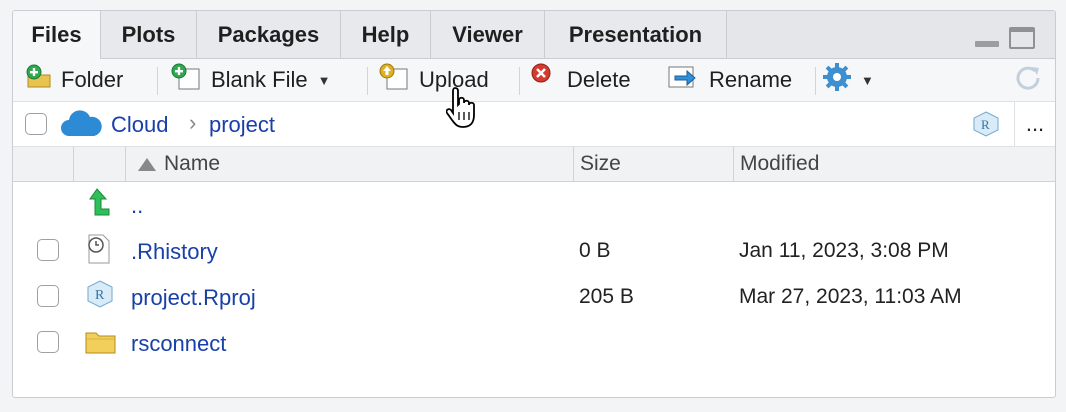 Image resolution: width=1066 pixels, height=412 pixels. What do you see at coordinates (39, 80) in the screenshot?
I see `new-folder-icon` at bounding box center [39, 80].